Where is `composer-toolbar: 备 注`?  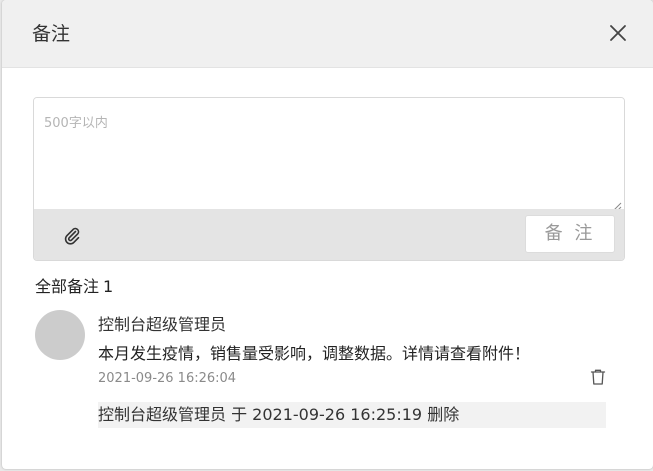 composer-toolbar: 备 注 is located at coordinates (329, 234).